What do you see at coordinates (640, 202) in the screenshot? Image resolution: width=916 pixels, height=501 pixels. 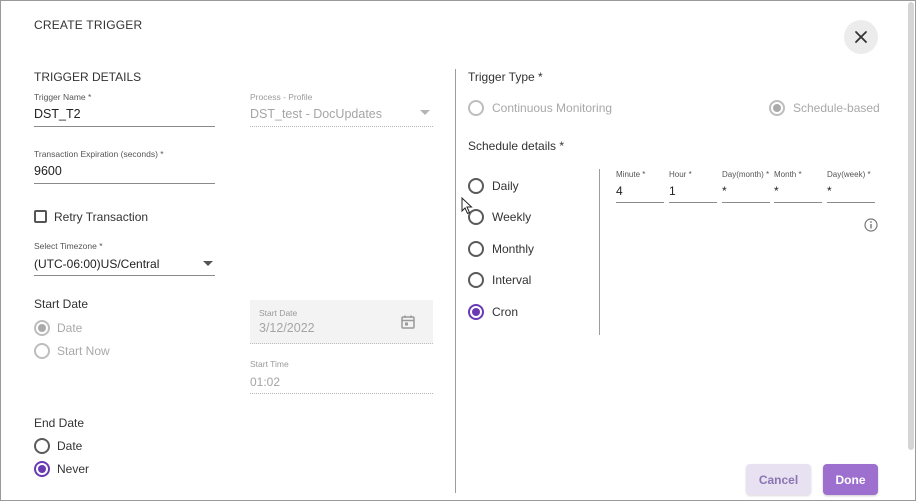 I see `cron-minute-underline` at bounding box center [640, 202].